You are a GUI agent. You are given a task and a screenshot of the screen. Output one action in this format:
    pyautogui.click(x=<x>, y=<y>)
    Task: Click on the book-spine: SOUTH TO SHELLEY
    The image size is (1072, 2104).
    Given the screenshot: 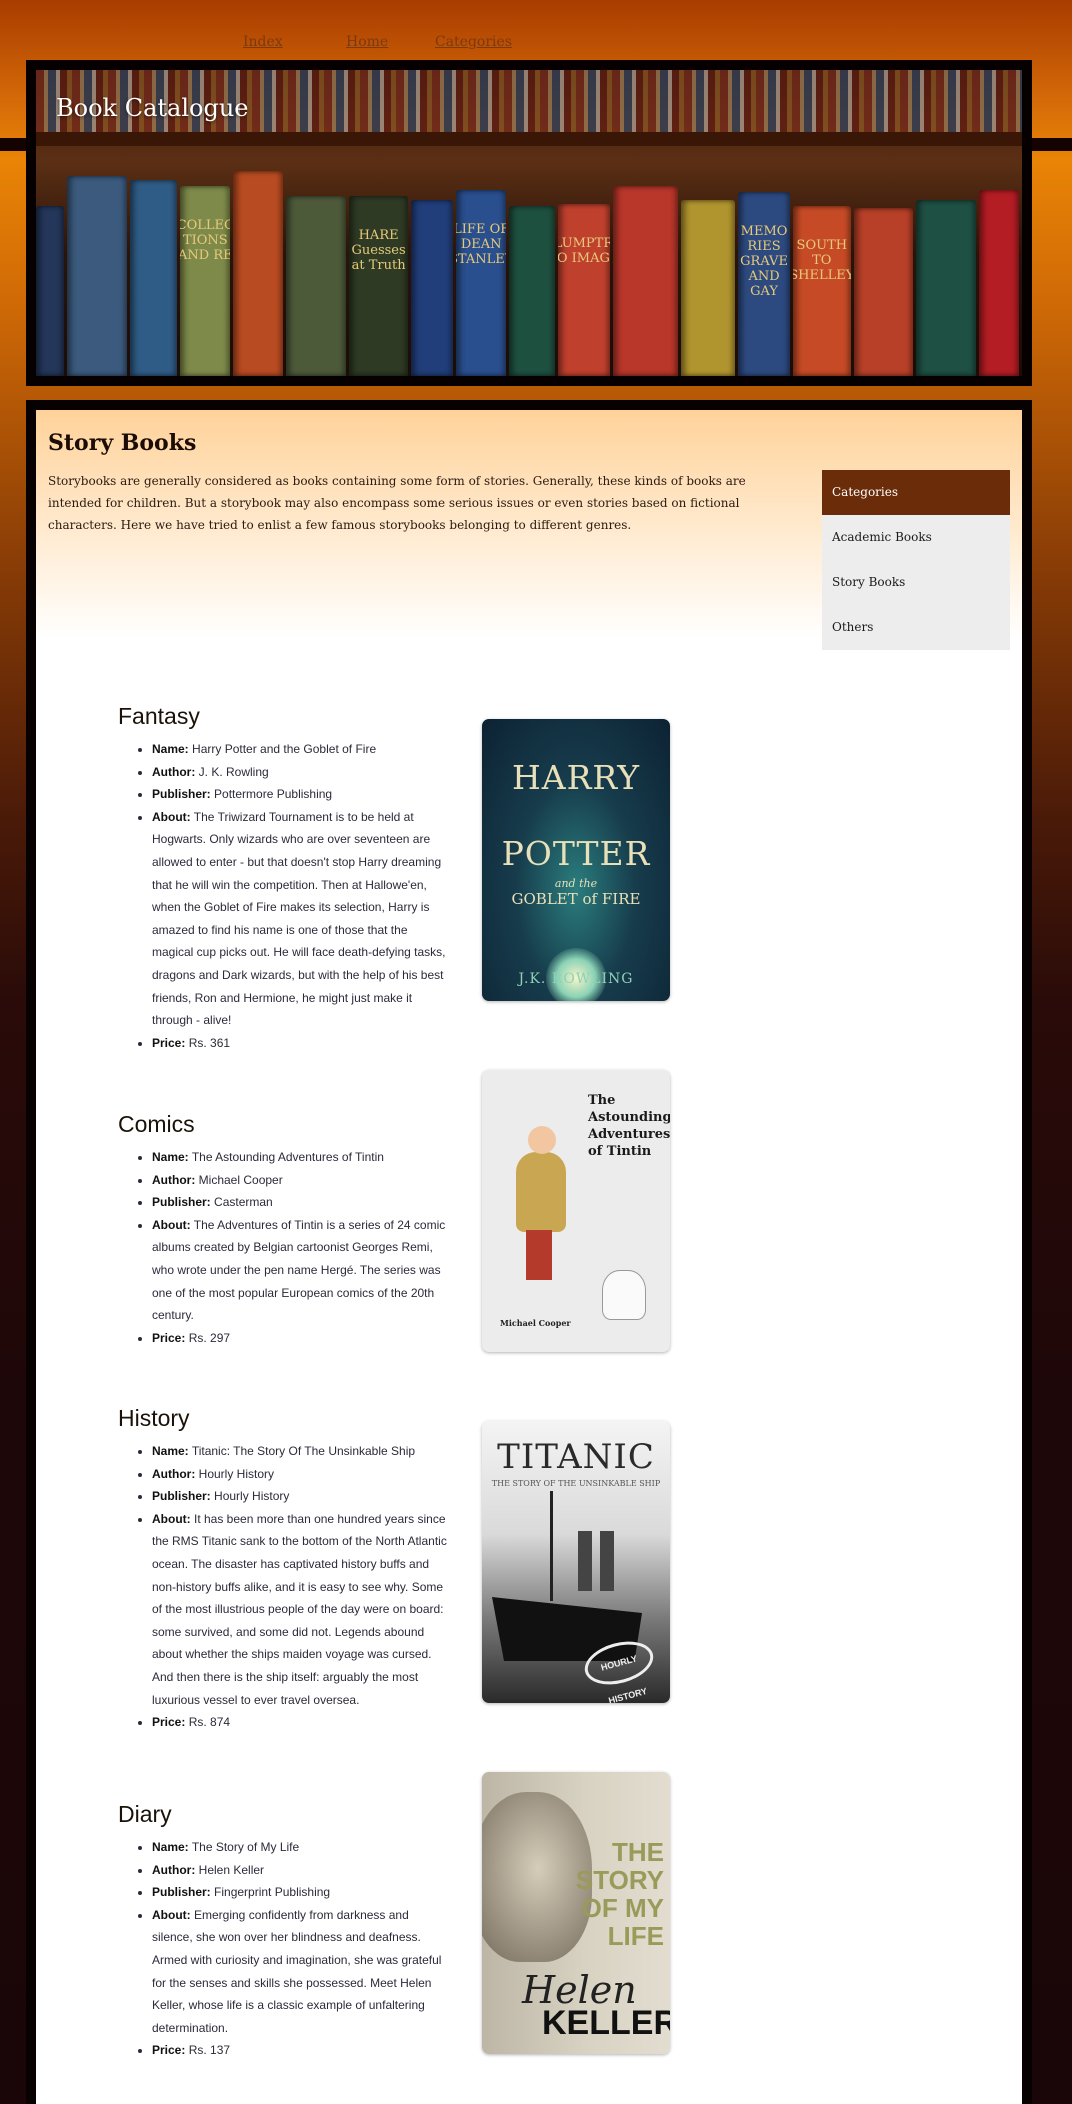 What is the action you would take?
    pyautogui.click(x=821, y=291)
    